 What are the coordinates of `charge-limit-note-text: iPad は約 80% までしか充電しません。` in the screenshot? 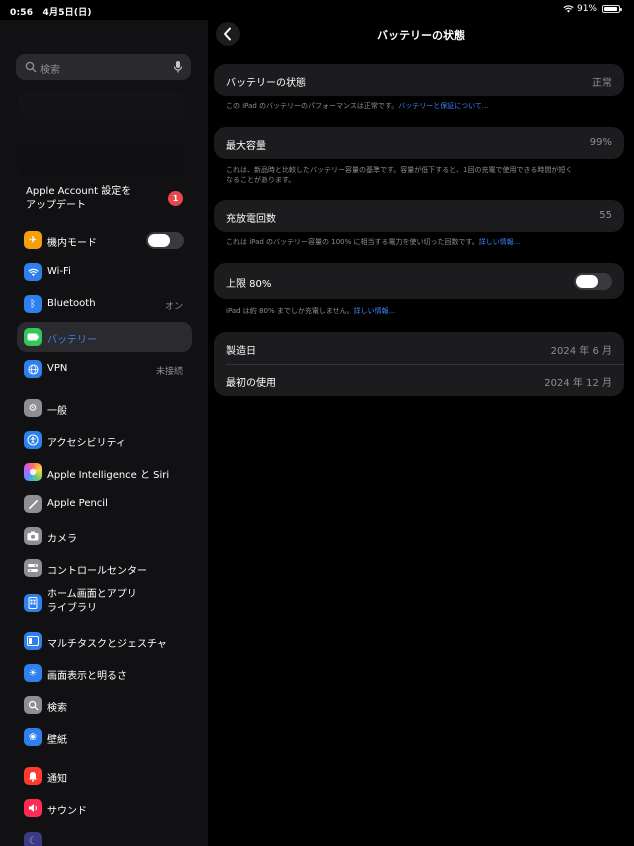 It's located at (290, 311).